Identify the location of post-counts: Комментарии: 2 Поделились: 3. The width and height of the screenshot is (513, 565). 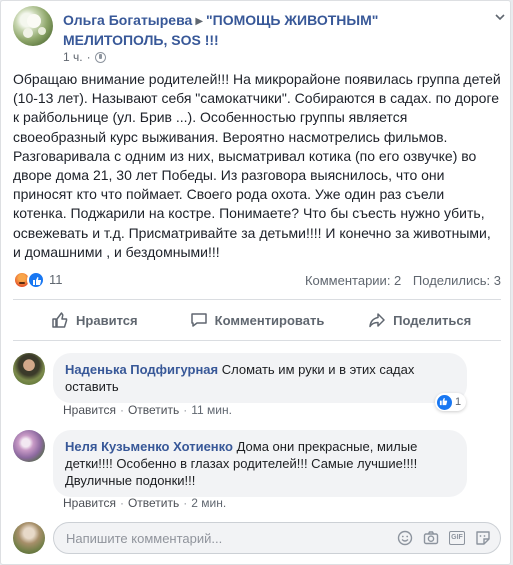
(399, 280).